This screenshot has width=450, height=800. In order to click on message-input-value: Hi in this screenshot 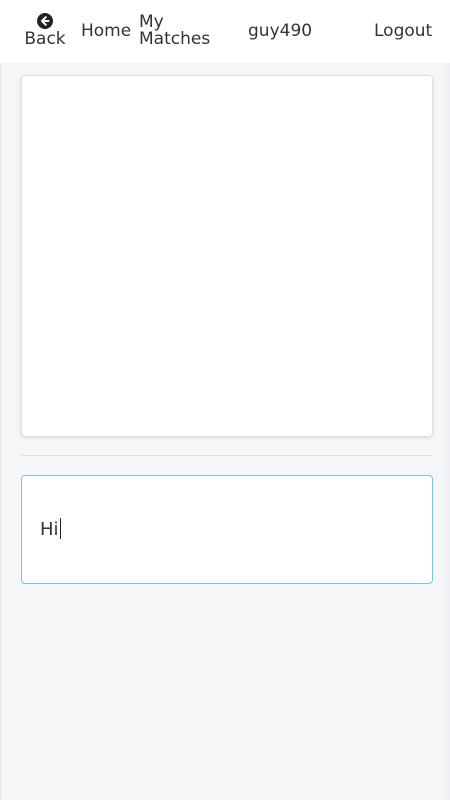, I will do `click(49, 529)`.